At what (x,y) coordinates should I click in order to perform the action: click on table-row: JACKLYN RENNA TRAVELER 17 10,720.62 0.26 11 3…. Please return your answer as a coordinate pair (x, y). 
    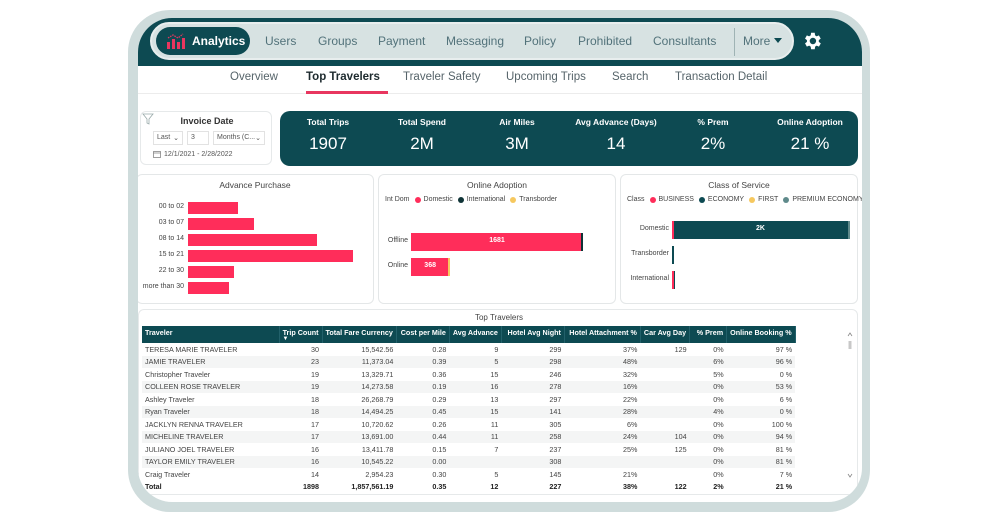
    Looking at the image, I should click on (468, 424).